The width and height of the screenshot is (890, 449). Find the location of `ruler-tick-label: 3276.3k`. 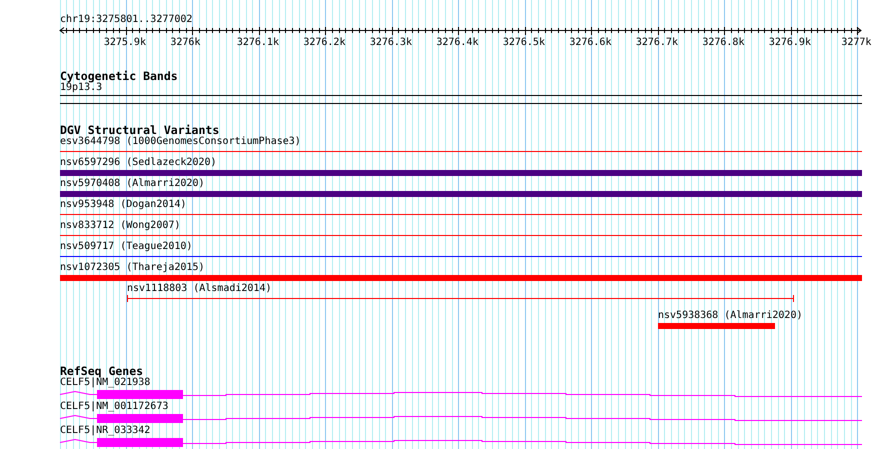

ruler-tick-label: 3276.3k is located at coordinates (391, 42).